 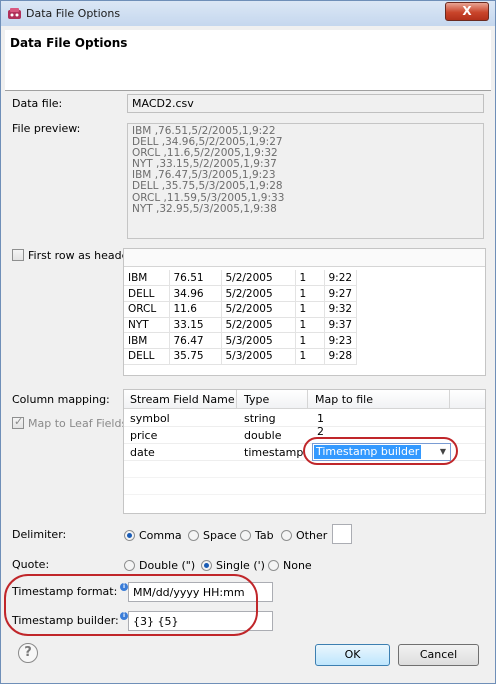 I want to click on delimiter-space-radio, so click(x=193, y=535).